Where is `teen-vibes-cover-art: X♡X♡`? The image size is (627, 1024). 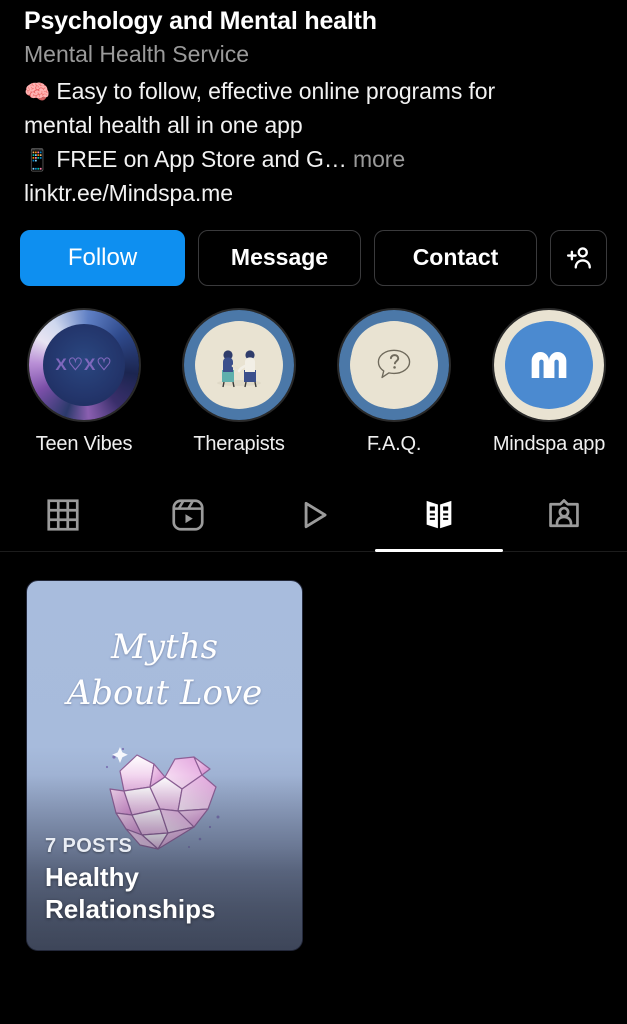 teen-vibes-cover-art: X♡X♡ is located at coordinates (84, 364).